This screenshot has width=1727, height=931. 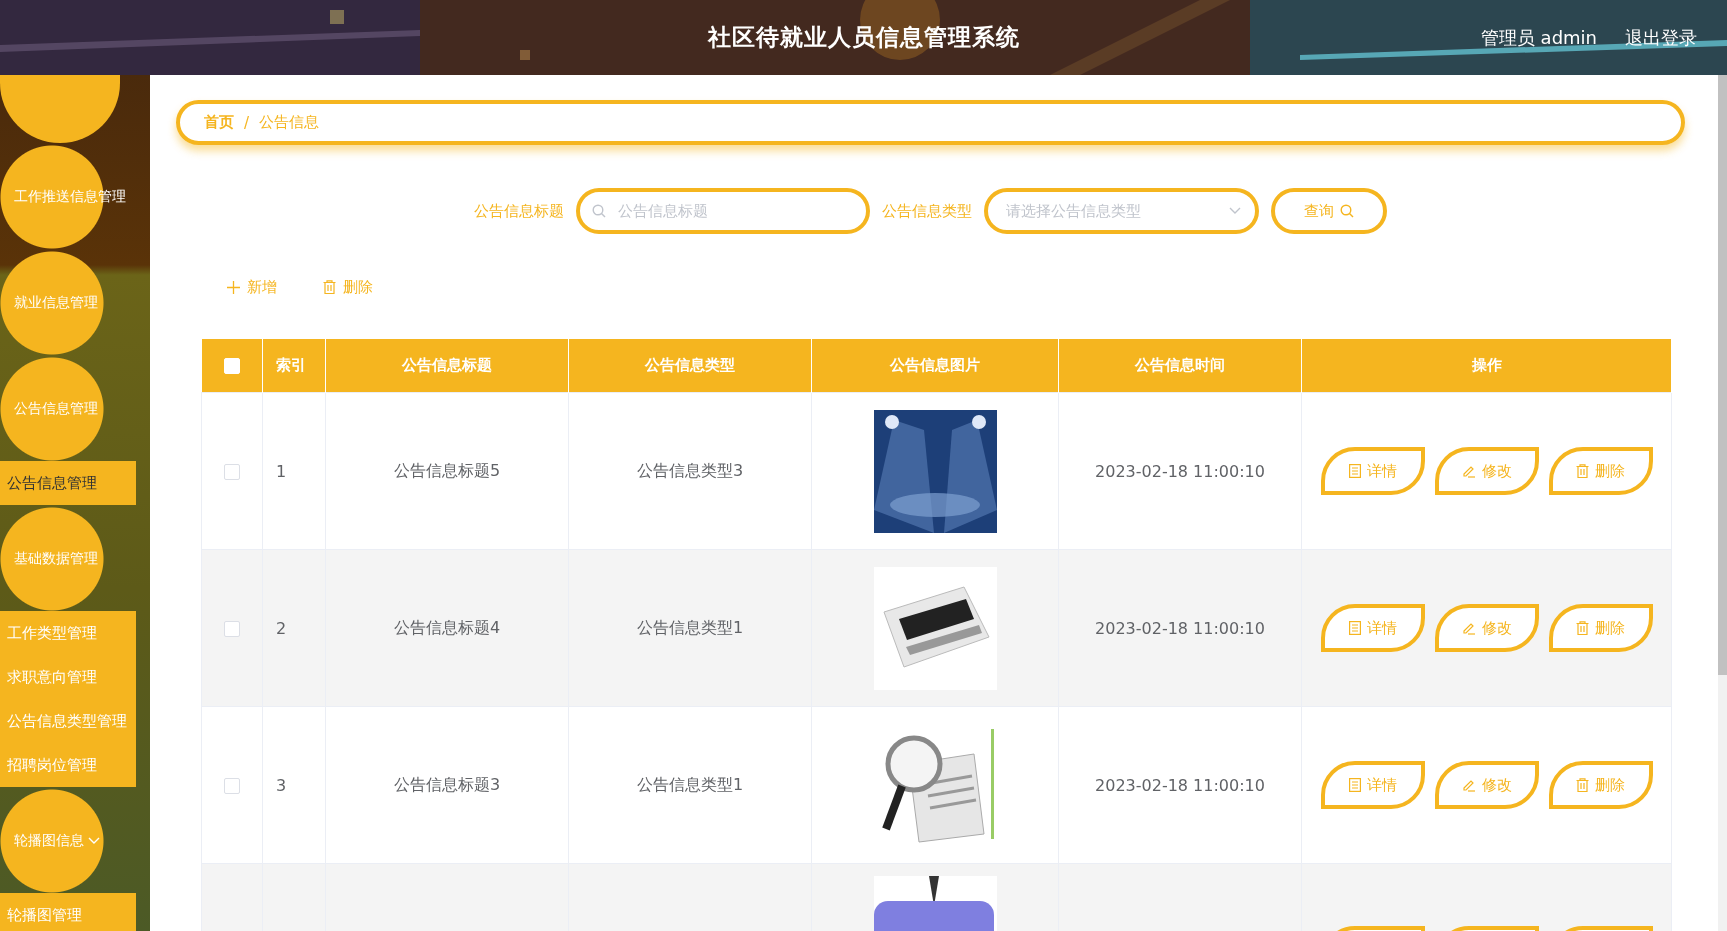 I want to click on column-header: 公告信息类型, so click(x=690, y=366).